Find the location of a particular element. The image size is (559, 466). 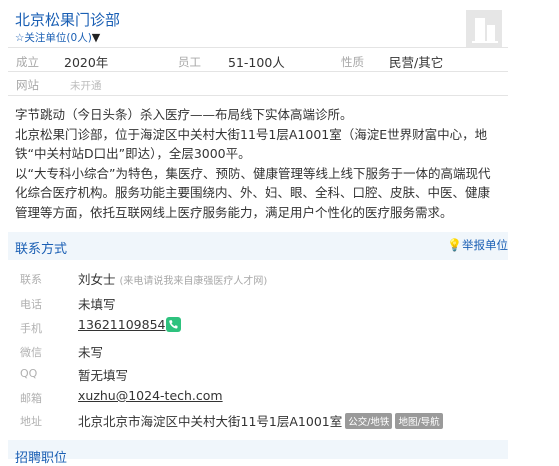

transit-tag: 公交/地铁 is located at coordinates (369, 421).